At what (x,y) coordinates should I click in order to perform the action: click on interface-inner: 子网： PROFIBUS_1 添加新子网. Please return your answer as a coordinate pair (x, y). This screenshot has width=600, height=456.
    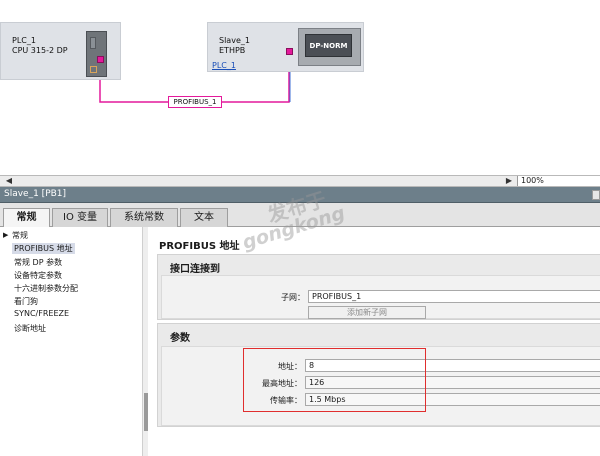
    Looking at the image, I should click on (380, 297).